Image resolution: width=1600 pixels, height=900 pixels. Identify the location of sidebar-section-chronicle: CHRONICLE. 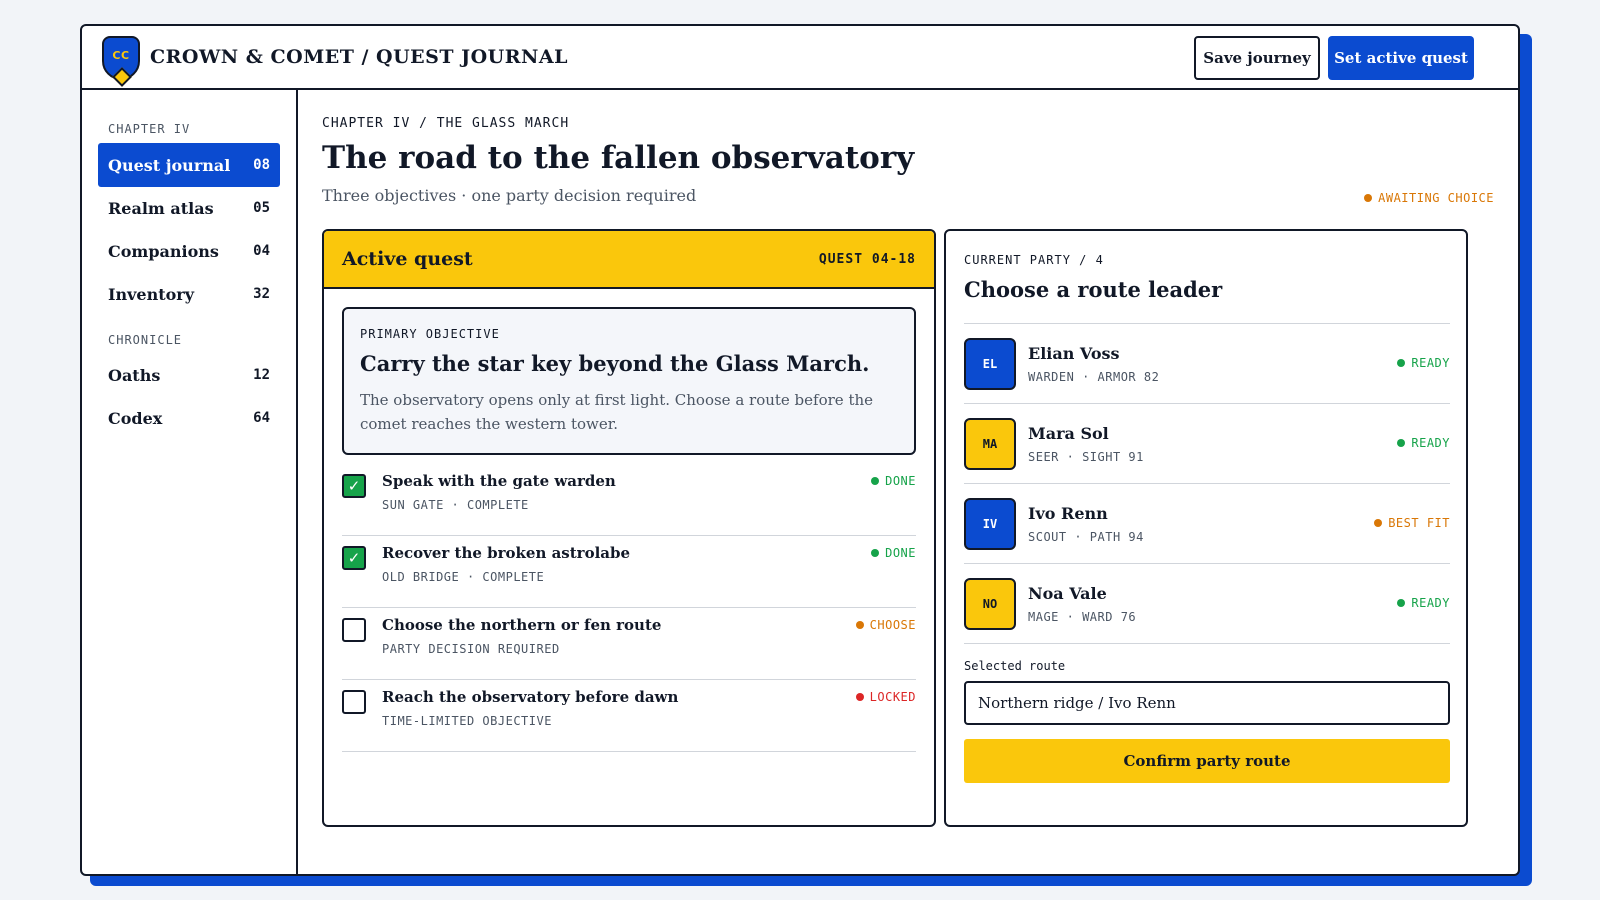
(145, 340).